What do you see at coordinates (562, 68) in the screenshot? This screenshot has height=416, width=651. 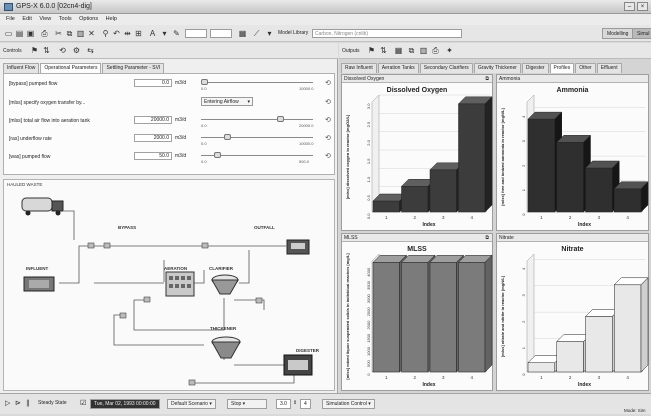 I see `tab-profiles: Profiles` at bounding box center [562, 68].